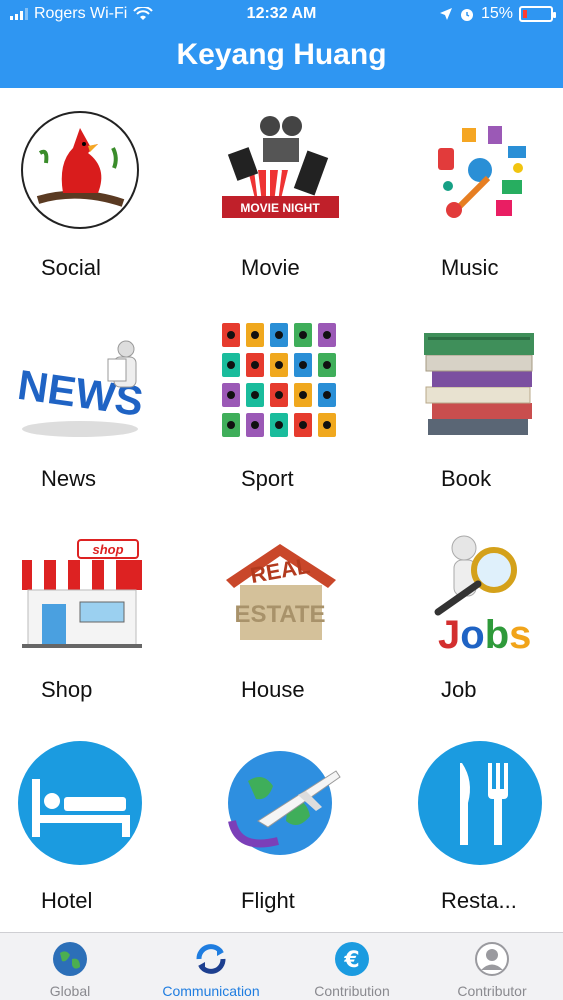  I want to click on tab-label: Global, so click(70, 991).